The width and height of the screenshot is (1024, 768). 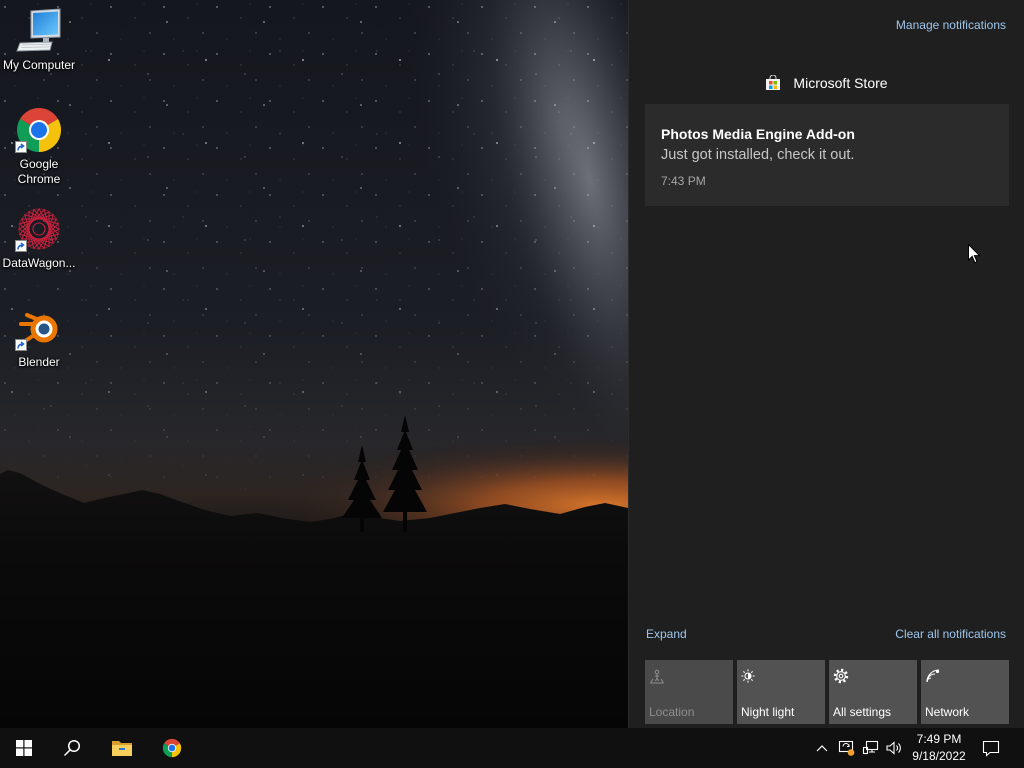 What do you see at coordinates (781, 692) in the screenshot?
I see `quick-action-night-light: Night light` at bounding box center [781, 692].